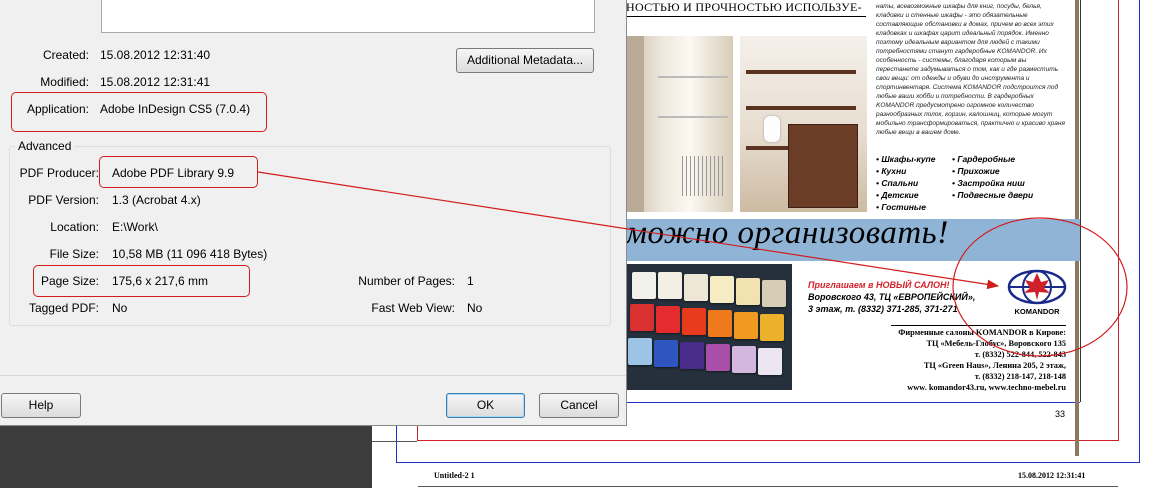 This screenshot has height=488, width=1150. I want to click on pdf-producer-label: PDF Producer:, so click(59, 173).